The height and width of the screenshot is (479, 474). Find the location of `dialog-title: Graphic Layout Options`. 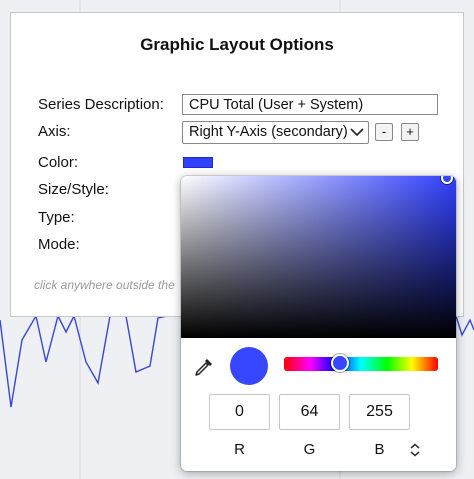

dialog-title: Graphic Layout Options is located at coordinates (237, 44).